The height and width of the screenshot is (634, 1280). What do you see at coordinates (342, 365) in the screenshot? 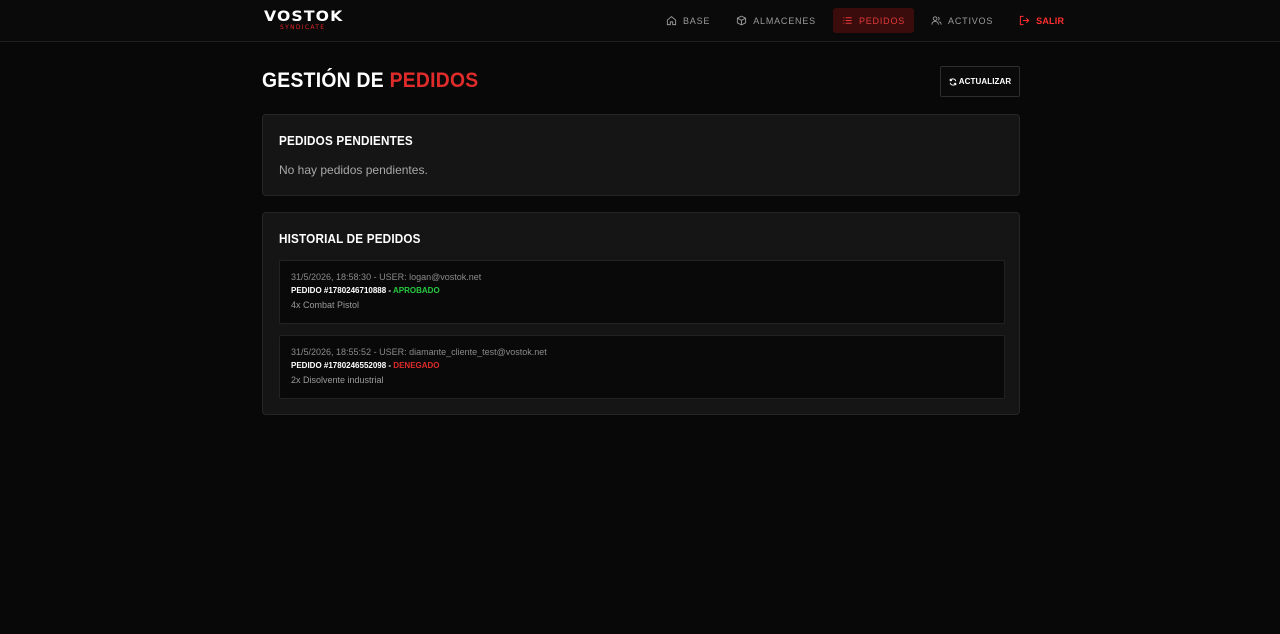
I see `order-id: PEDIDO #1780246552098 -` at bounding box center [342, 365].